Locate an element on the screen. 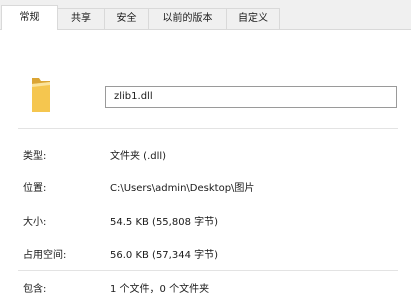 The image size is (411, 297). tab-customize: 自定义 is located at coordinates (253, 18).